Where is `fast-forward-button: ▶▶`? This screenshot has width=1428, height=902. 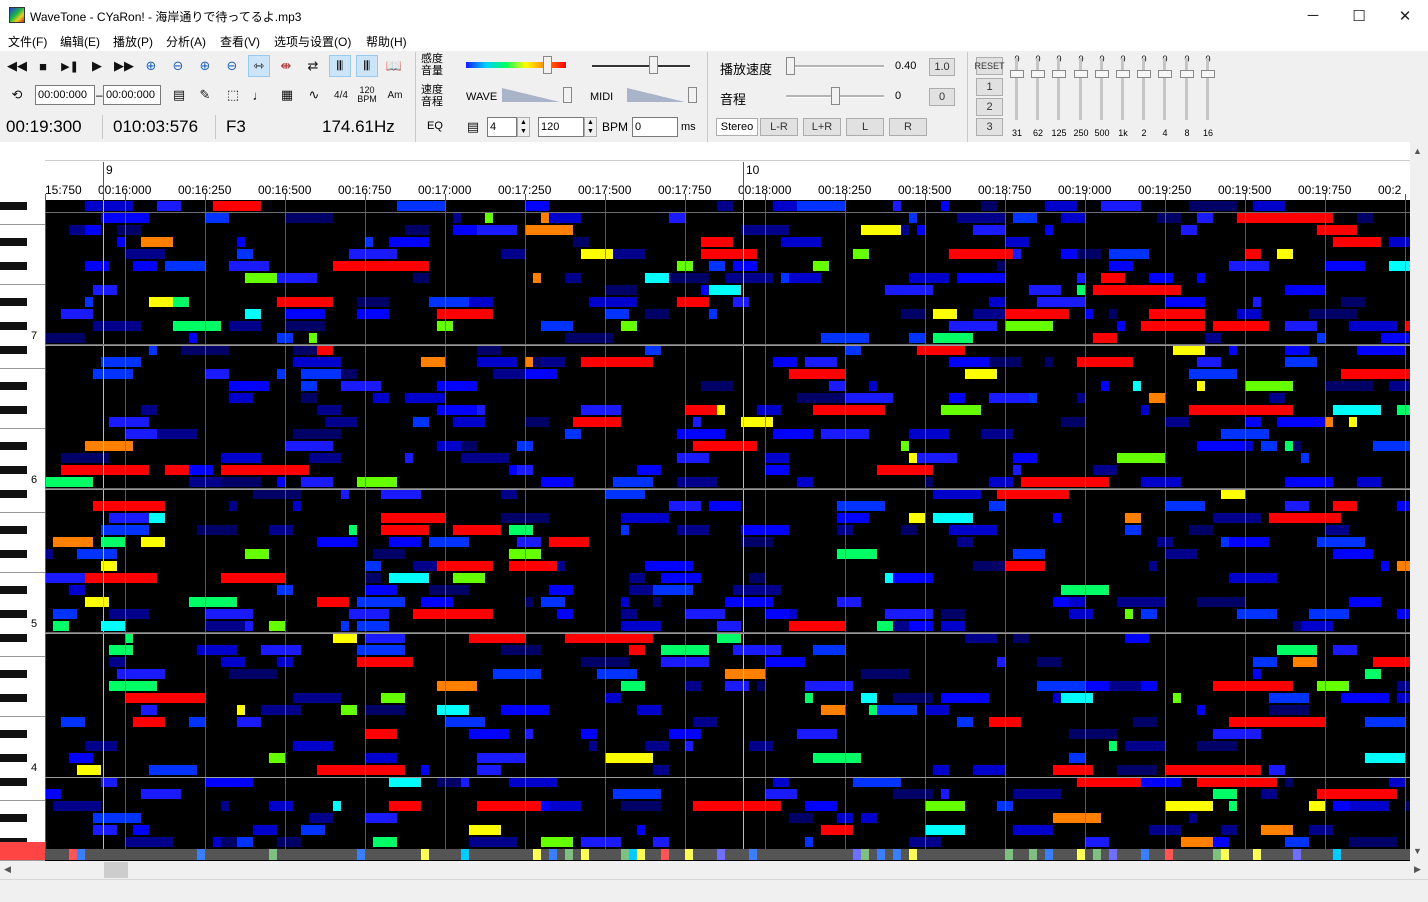
fast-forward-button: ▶▶ is located at coordinates (124, 66).